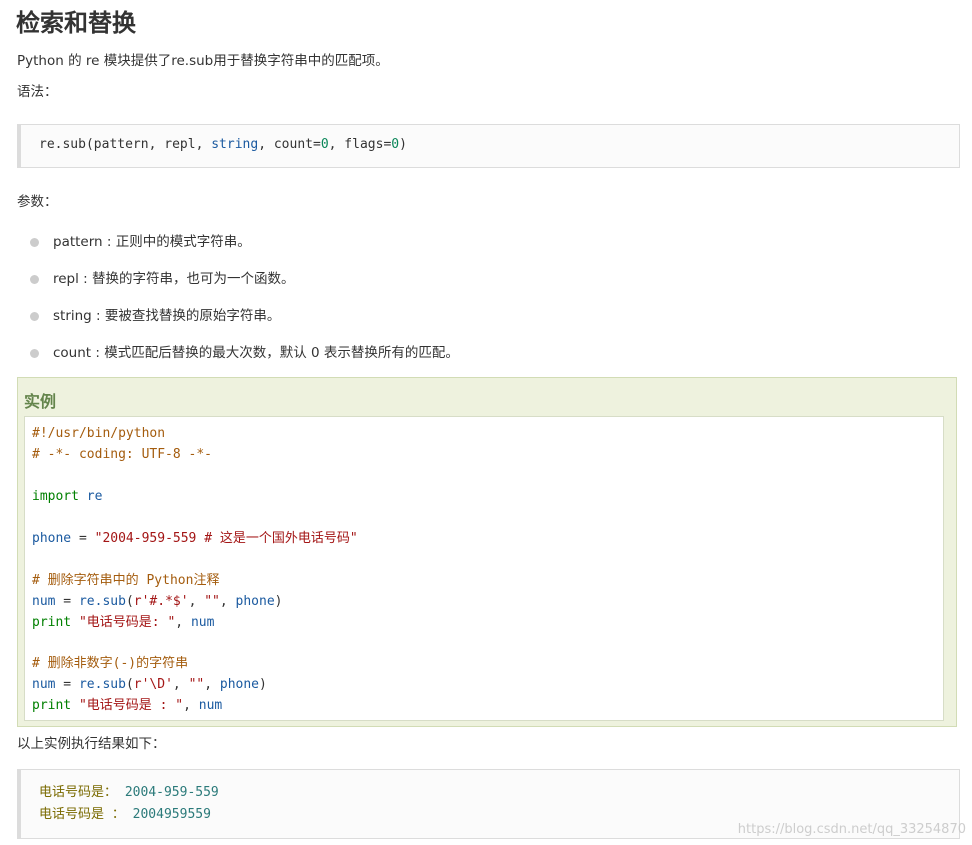  Describe the element at coordinates (89, 144) in the screenshot. I see `syntax-open: (` at that location.